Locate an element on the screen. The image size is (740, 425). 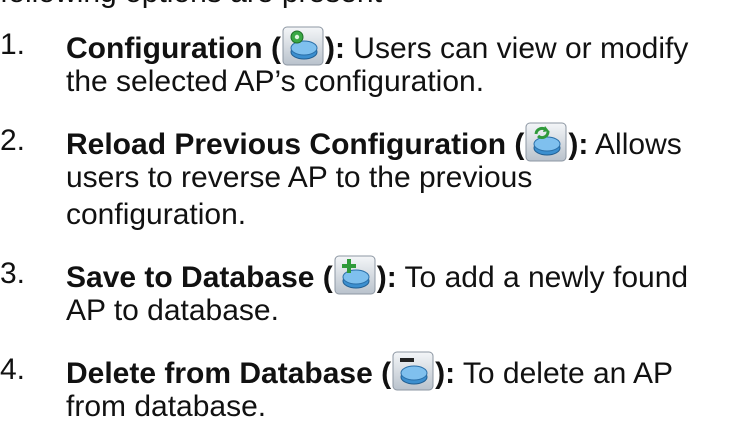
item-desc: To delete an AP is located at coordinates (564, 373).